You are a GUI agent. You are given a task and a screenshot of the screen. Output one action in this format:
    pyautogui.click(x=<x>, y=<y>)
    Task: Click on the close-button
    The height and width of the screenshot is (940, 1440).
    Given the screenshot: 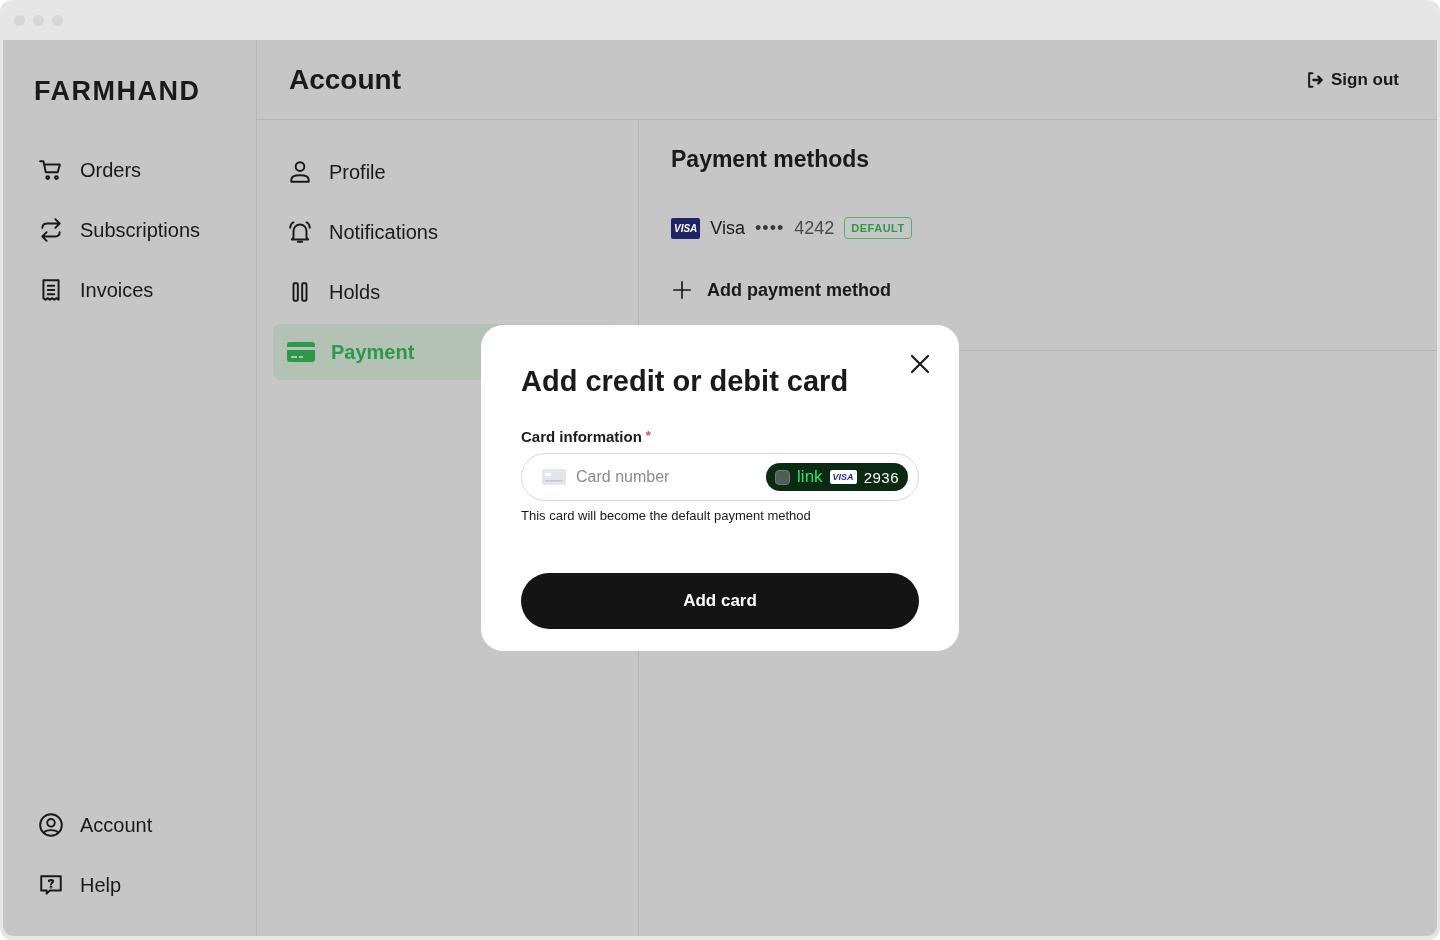 What is the action you would take?
    pyautogui.click(x=920, y=364)
    